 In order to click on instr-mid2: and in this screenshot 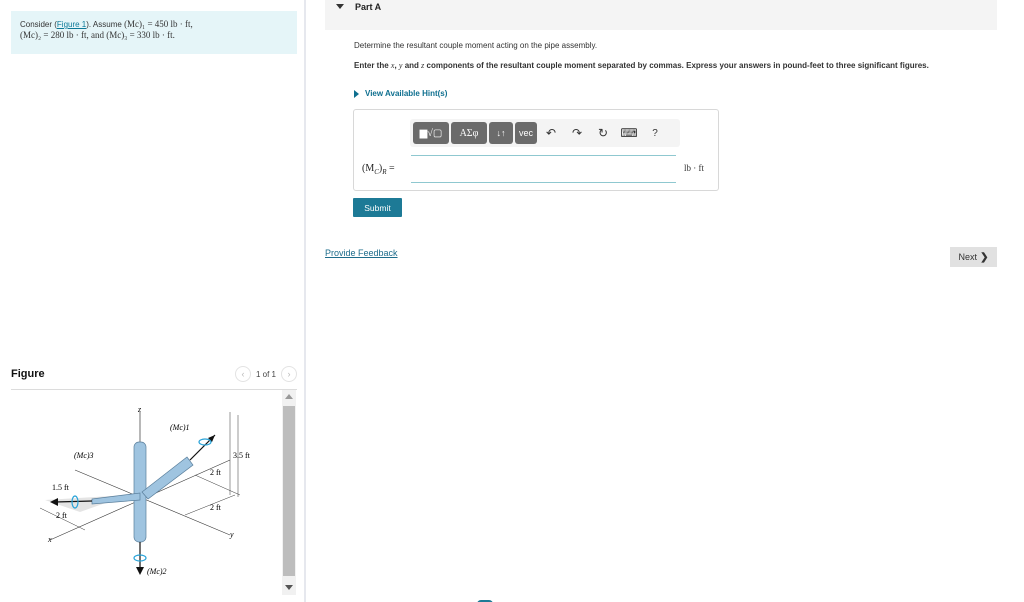, I will do `click(412, 65)`.